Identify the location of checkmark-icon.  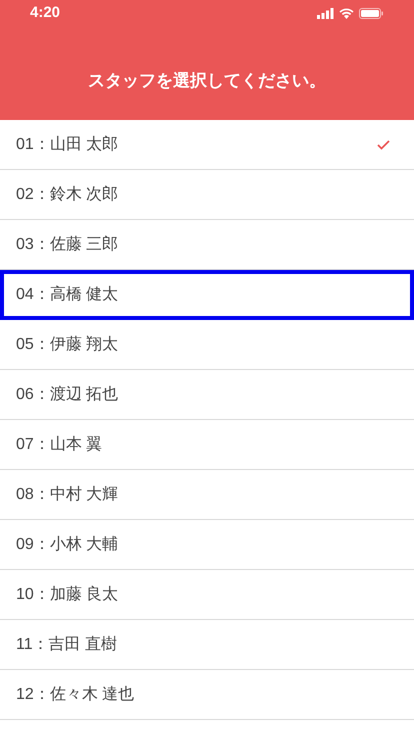
(383, 145).